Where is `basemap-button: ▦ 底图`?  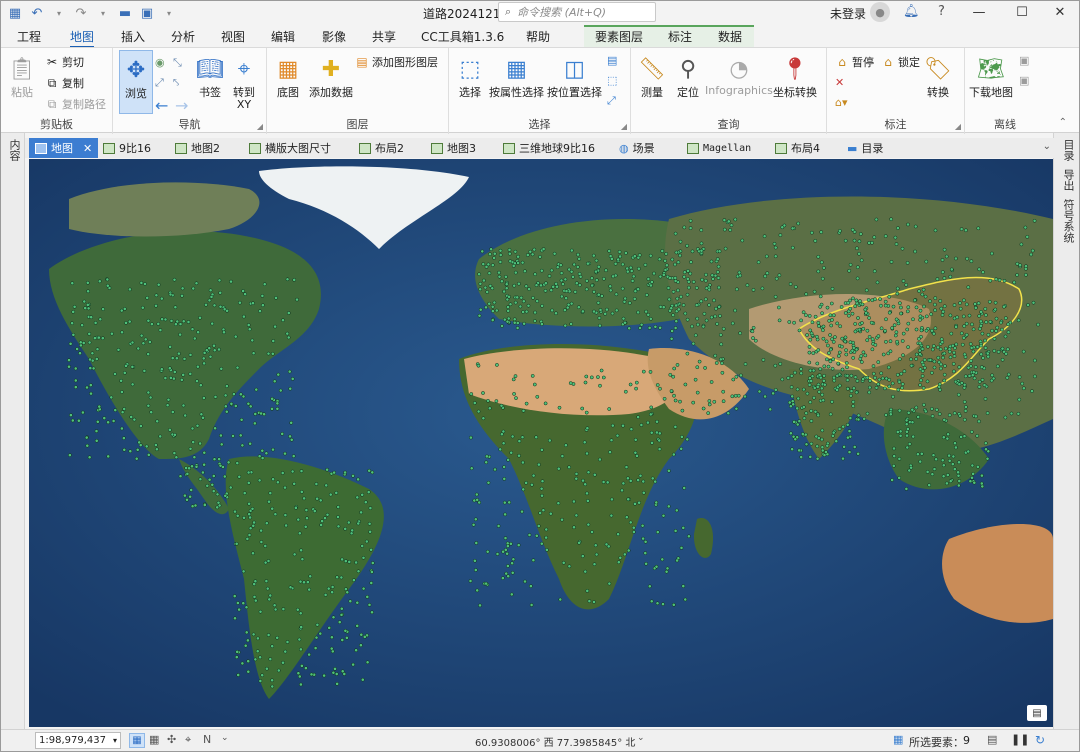
basemap-button: ▦ 底图 is located at coordinates (288, 77).